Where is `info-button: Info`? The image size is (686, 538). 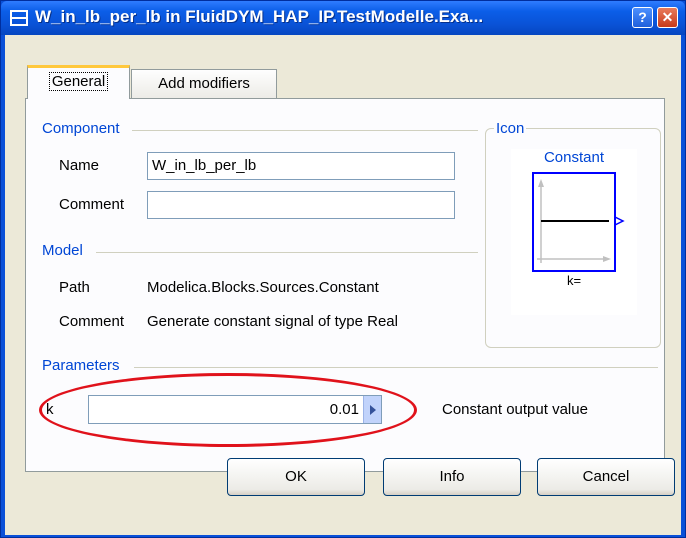 info-button: Info is located at coordinates (452, 477).